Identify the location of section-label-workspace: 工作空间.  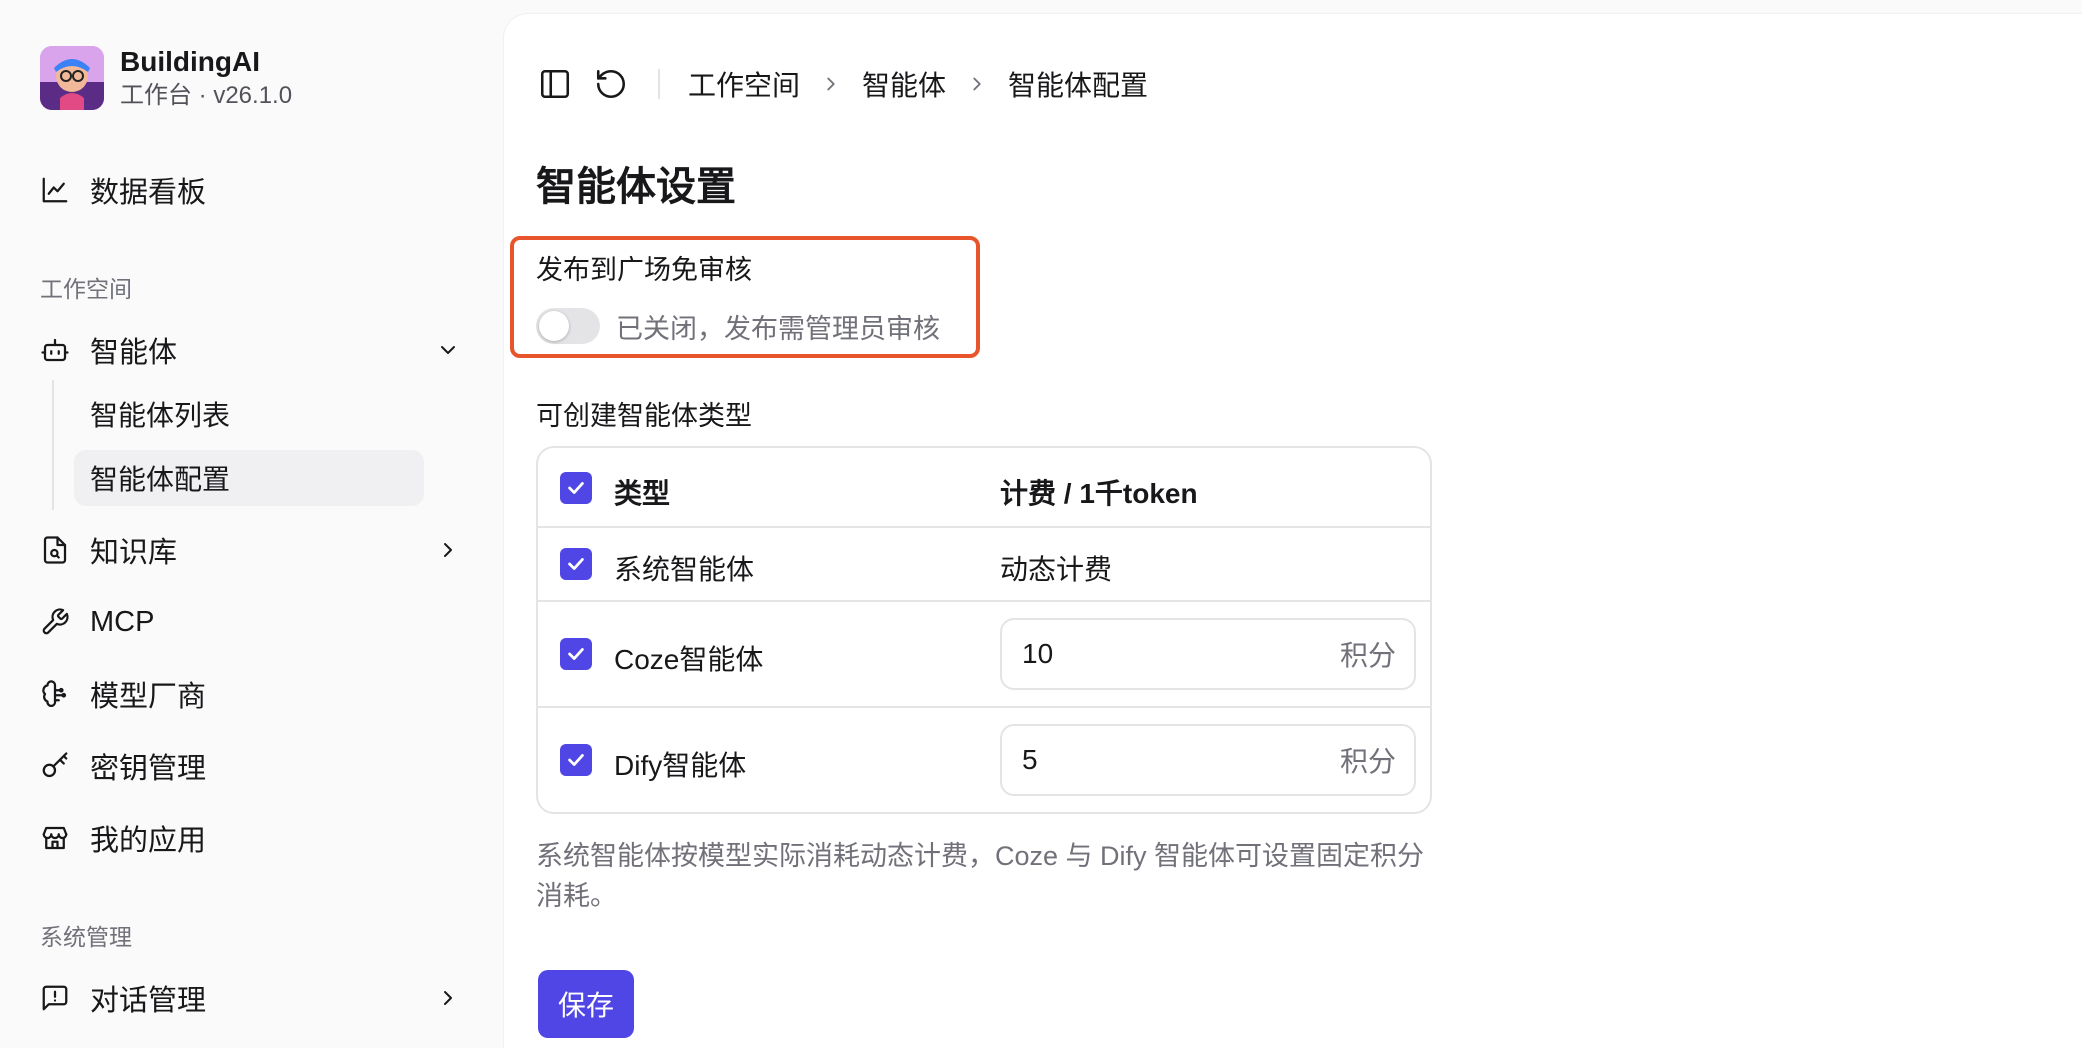
(86, 289).